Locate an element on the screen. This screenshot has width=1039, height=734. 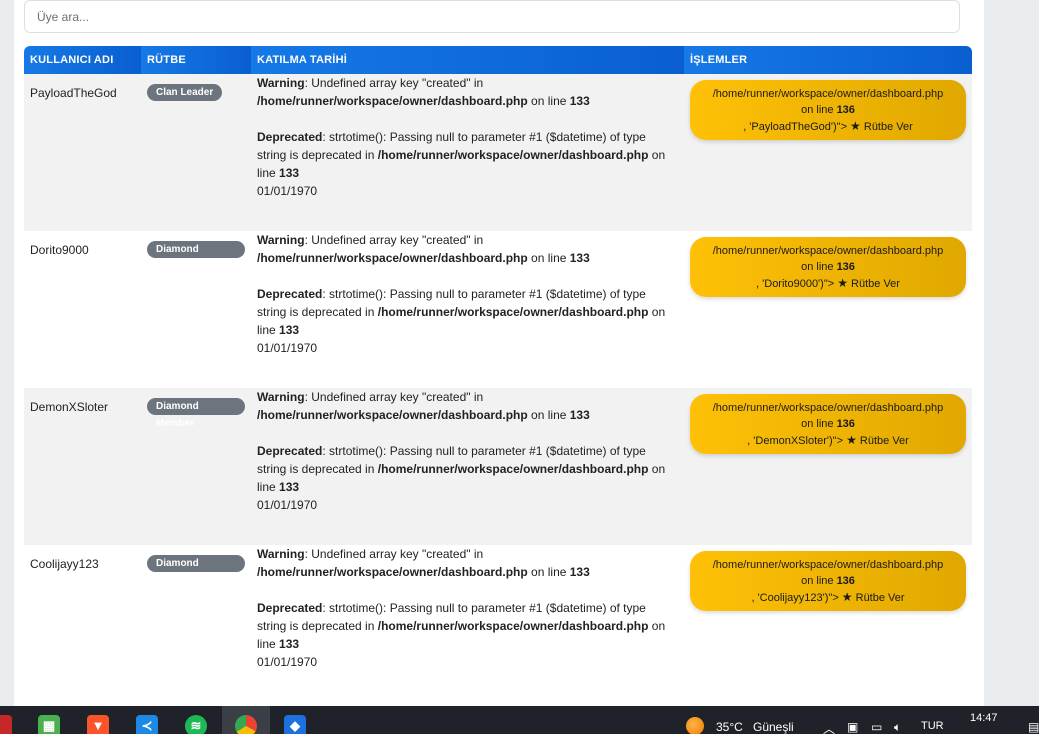
chrome-icon is located at coordinates (246, 724).